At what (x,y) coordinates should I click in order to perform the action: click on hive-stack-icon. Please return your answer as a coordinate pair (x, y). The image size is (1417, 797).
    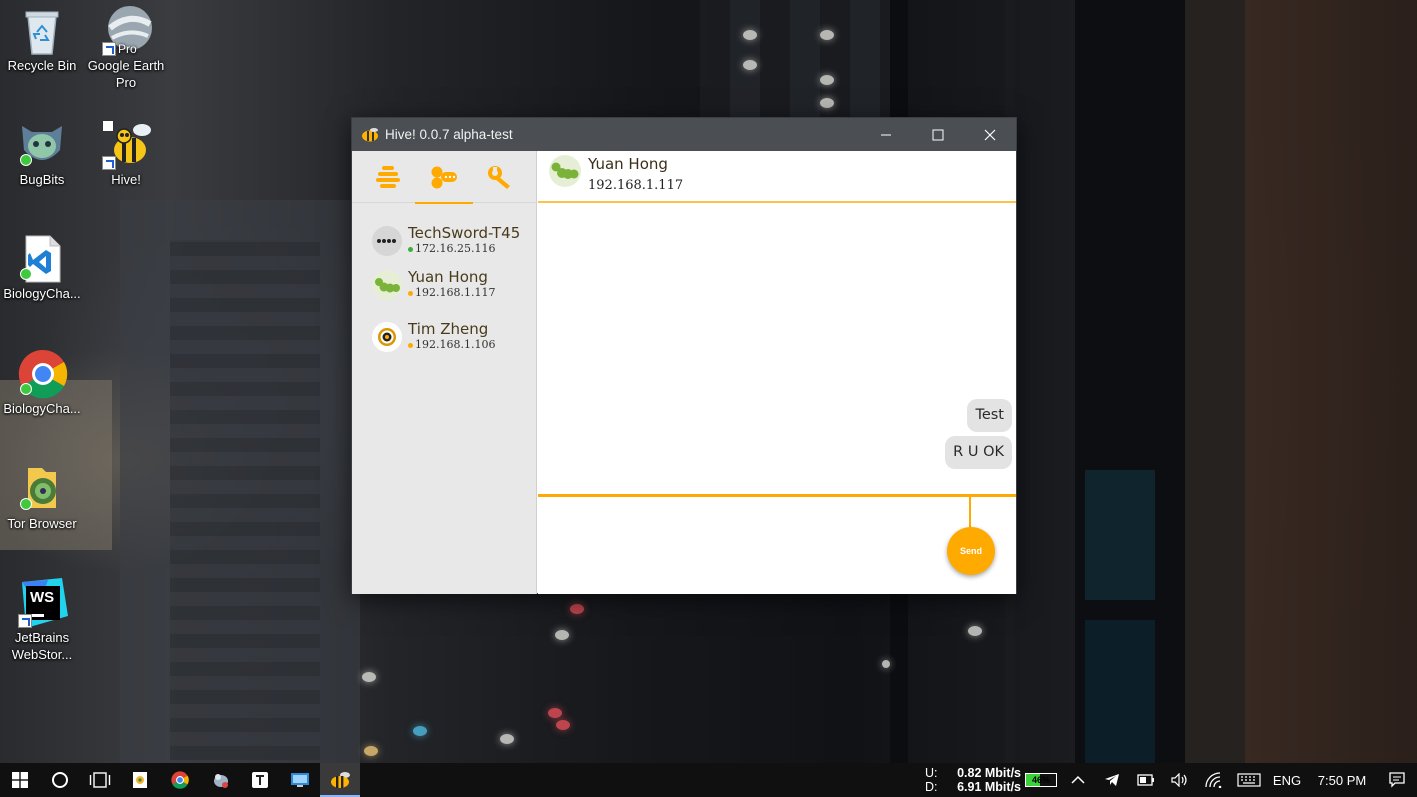
    Looking at the image, I should click on (388, 176).